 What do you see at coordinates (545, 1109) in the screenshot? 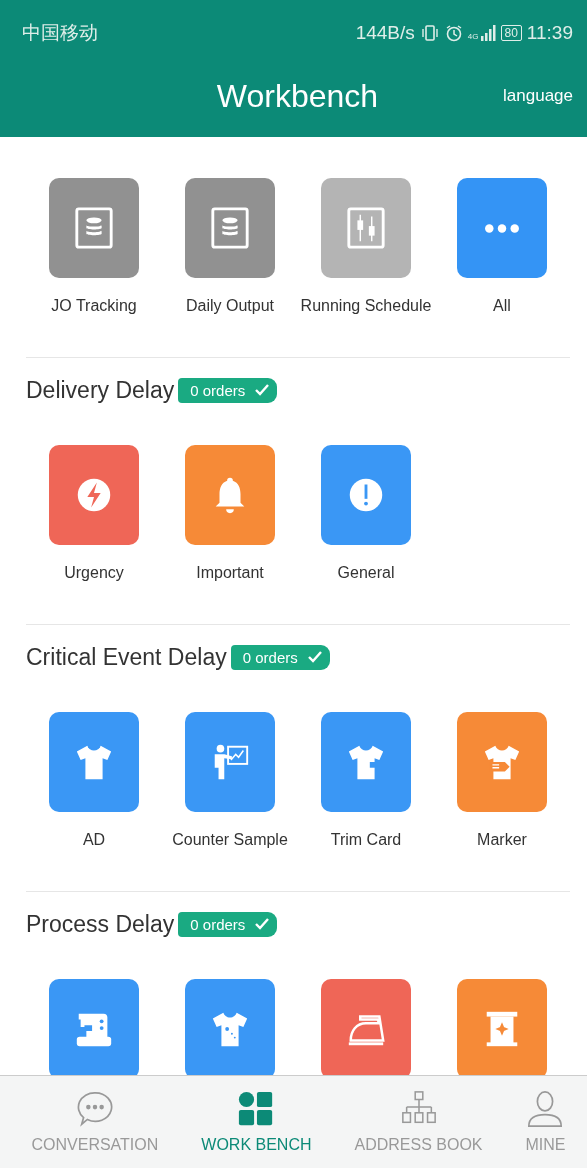
I see `person-icon` at bounding box center [545, 1109].